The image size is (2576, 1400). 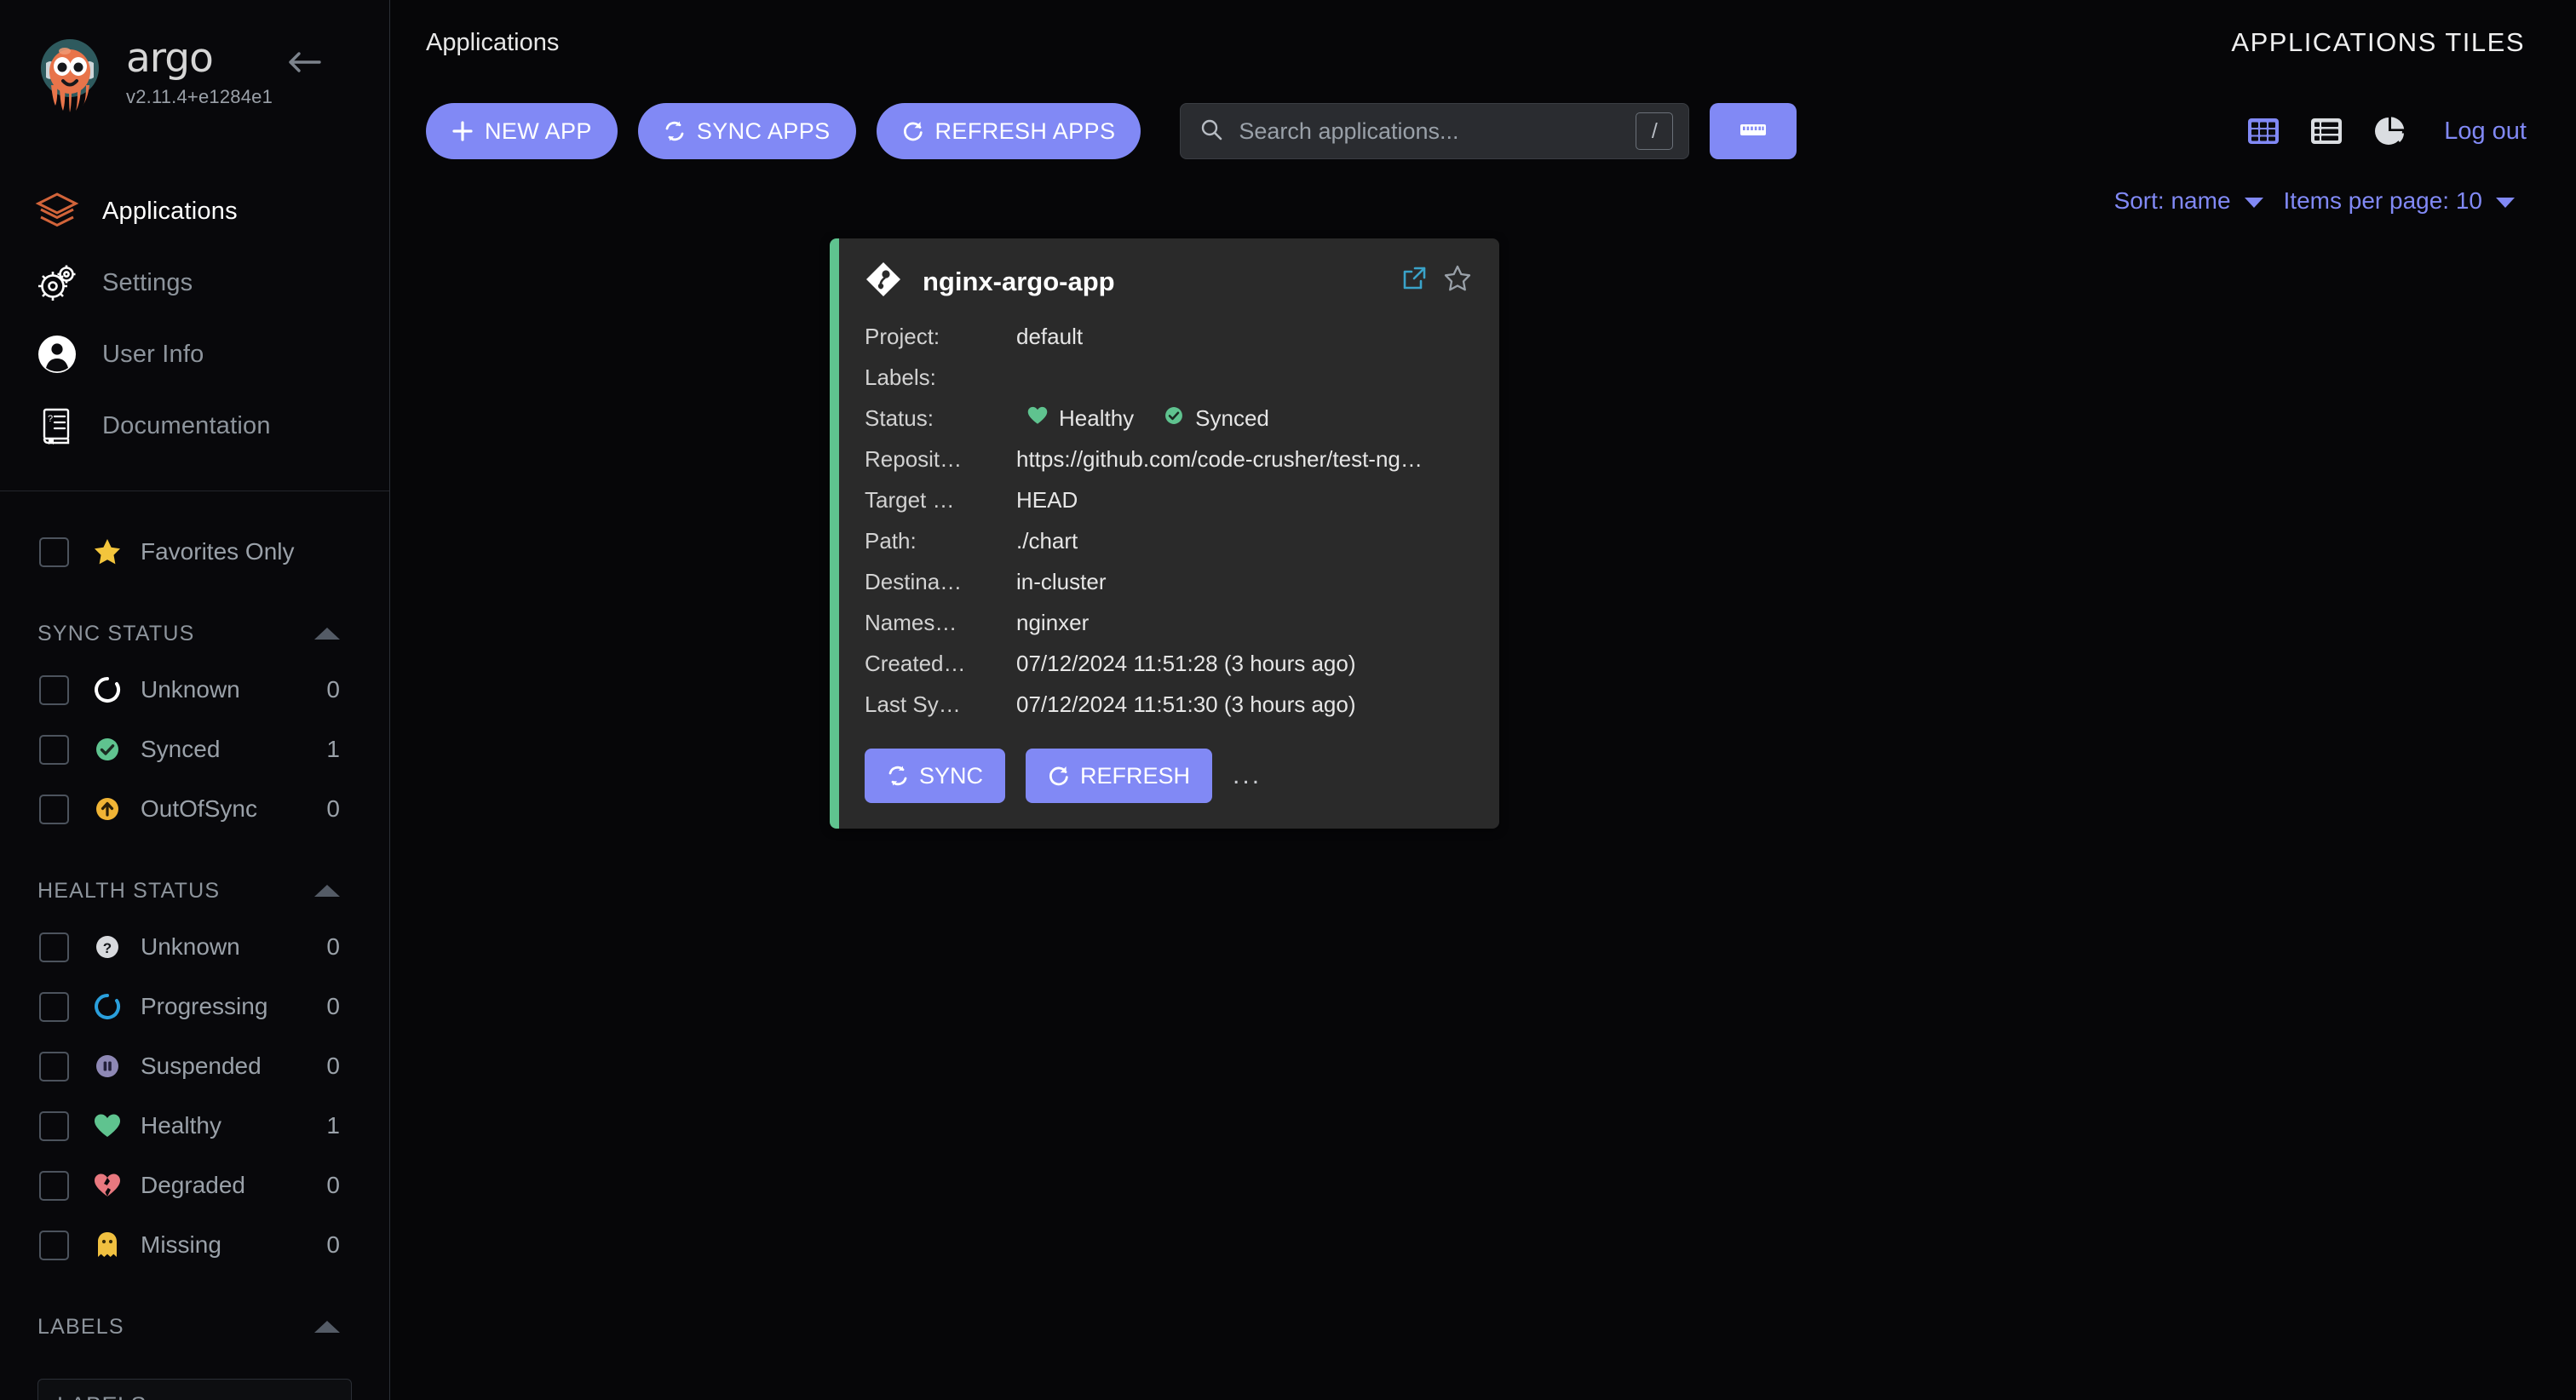 I want to click on heart-broken-icon, so click(x=108, y=1185).